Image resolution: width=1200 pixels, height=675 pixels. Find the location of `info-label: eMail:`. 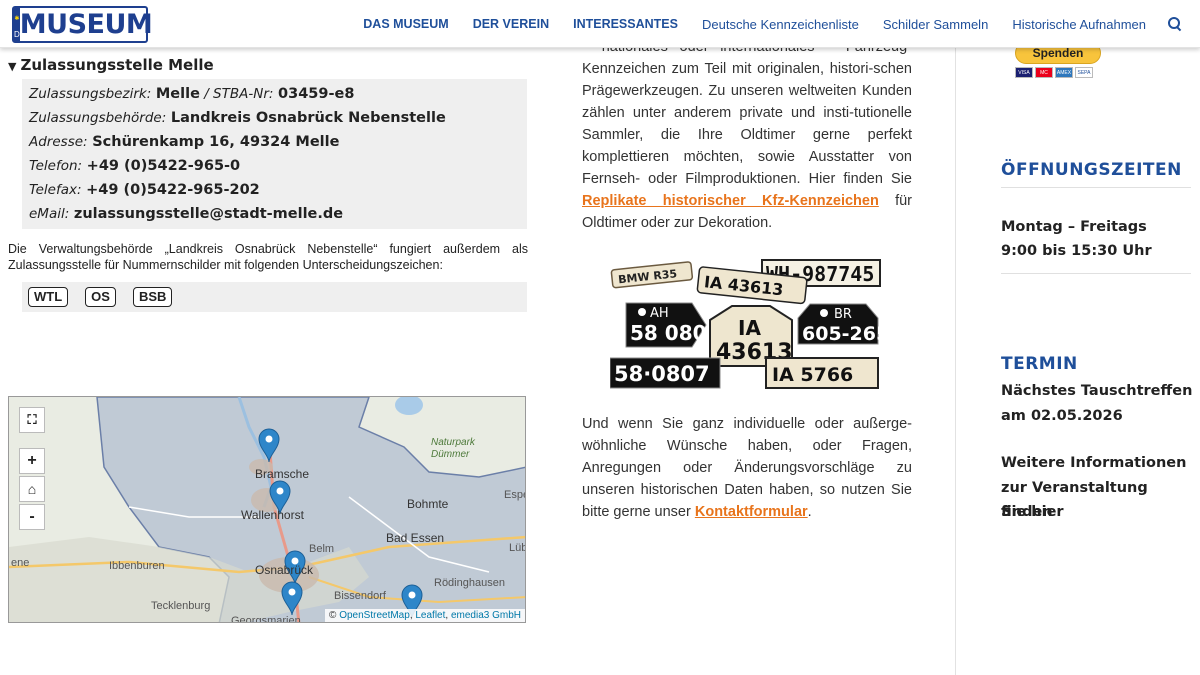

info-label: eMail: is located at coordinates (49, 214).